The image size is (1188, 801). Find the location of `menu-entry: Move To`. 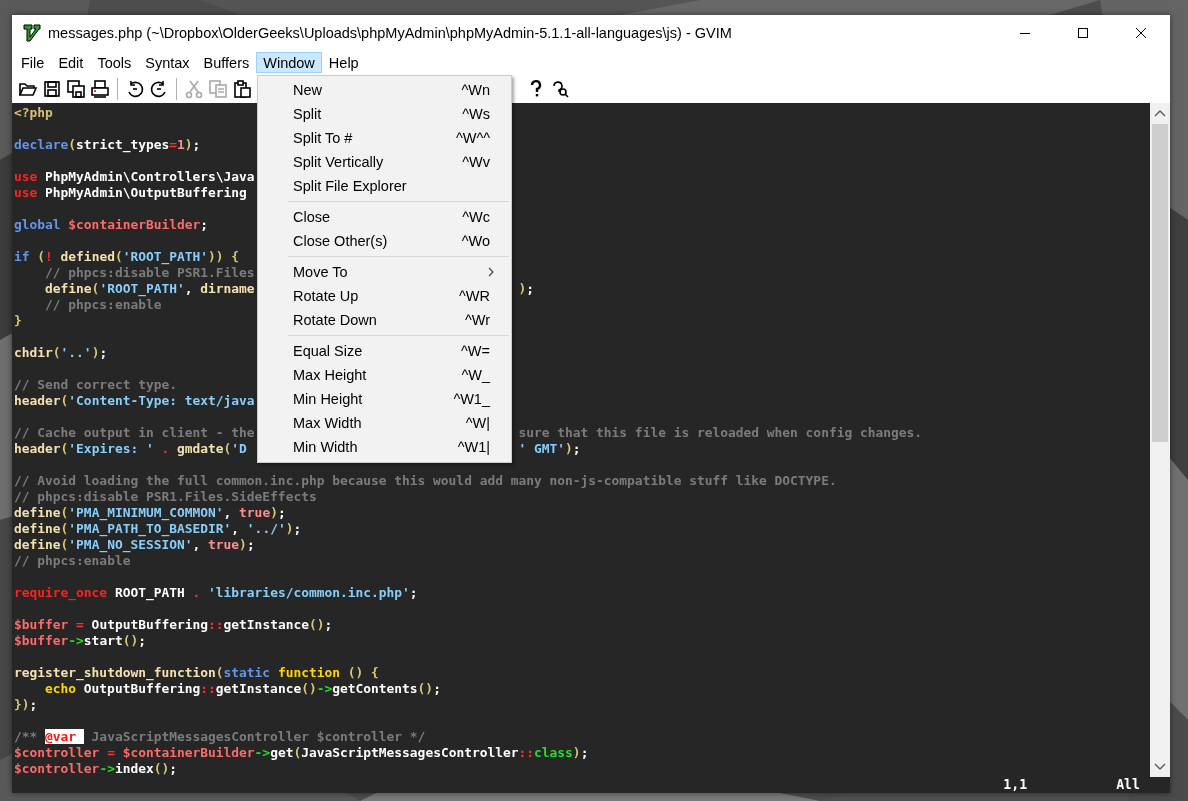

menu-entry: Move To is located at coordinates (384, 272).